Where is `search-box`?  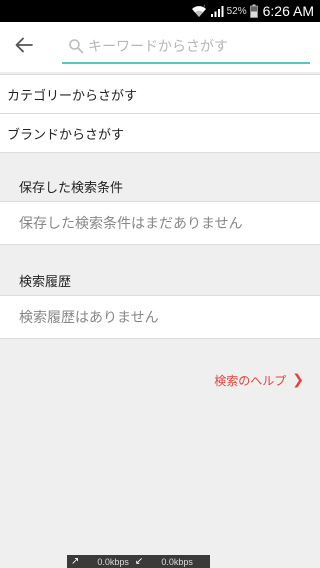 search-box is located at coordinates (186, 48).